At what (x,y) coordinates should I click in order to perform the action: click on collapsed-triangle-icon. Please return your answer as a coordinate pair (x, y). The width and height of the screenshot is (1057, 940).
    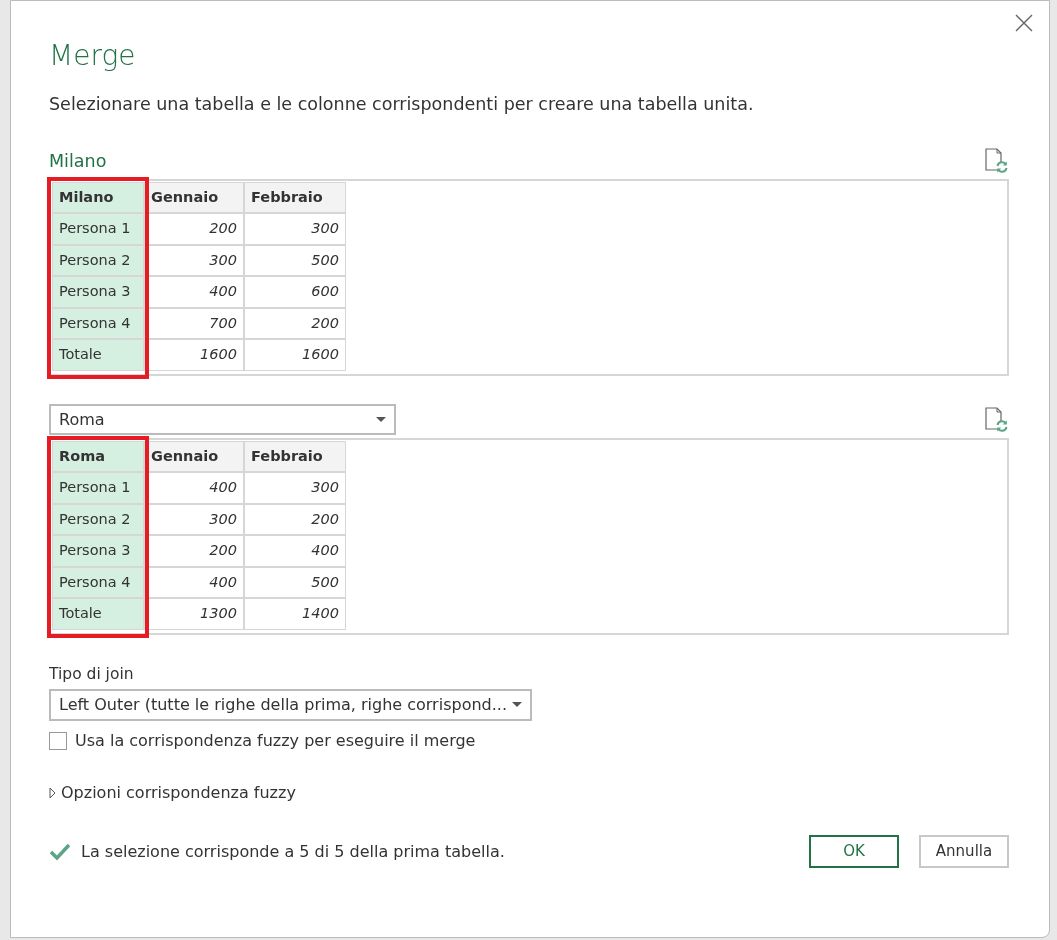
    Looking at the image, I should click on (52, 793).